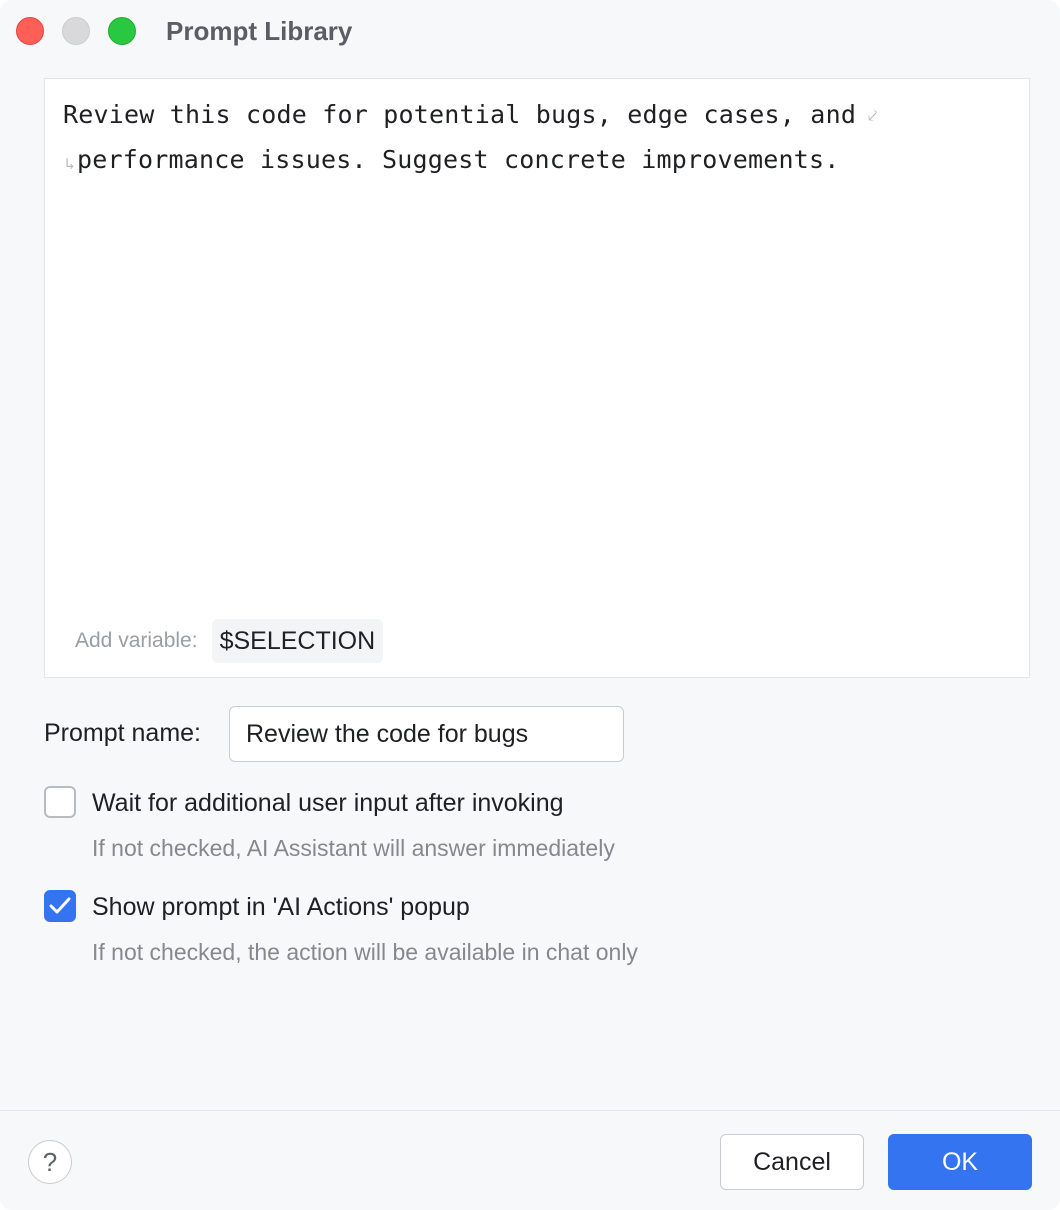 This screenshot has width=1060, height=1210. Describe the element at coordinates (297, 641) in the screenshot. I see `selection-variable-chip: $SELECTION` at that location.